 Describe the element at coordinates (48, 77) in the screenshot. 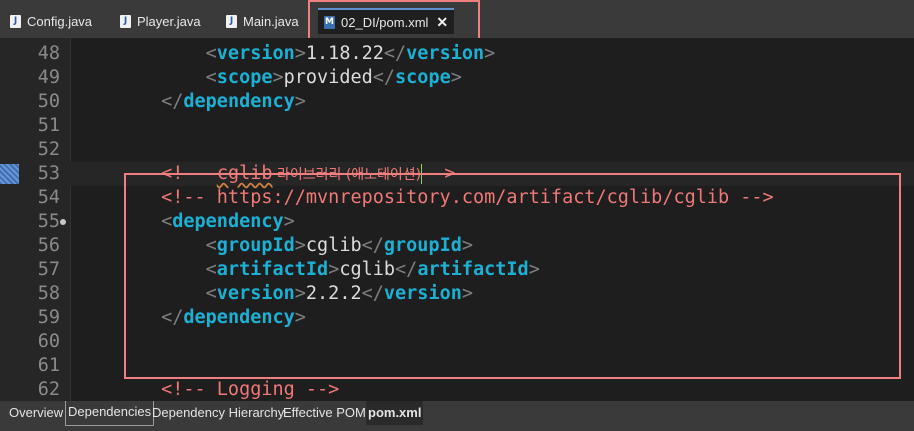

I see `line-number: 49` at that location.